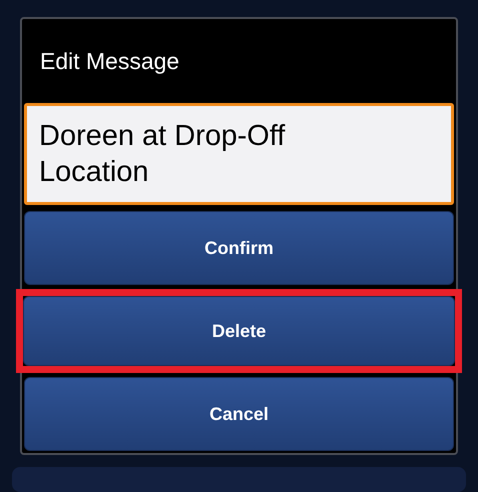 The image size is (478, 492). What do you see at coordinates (110, 61) in the screenshot?
I see `dialog-title: Edit Message` at bounding box center [110, 61].